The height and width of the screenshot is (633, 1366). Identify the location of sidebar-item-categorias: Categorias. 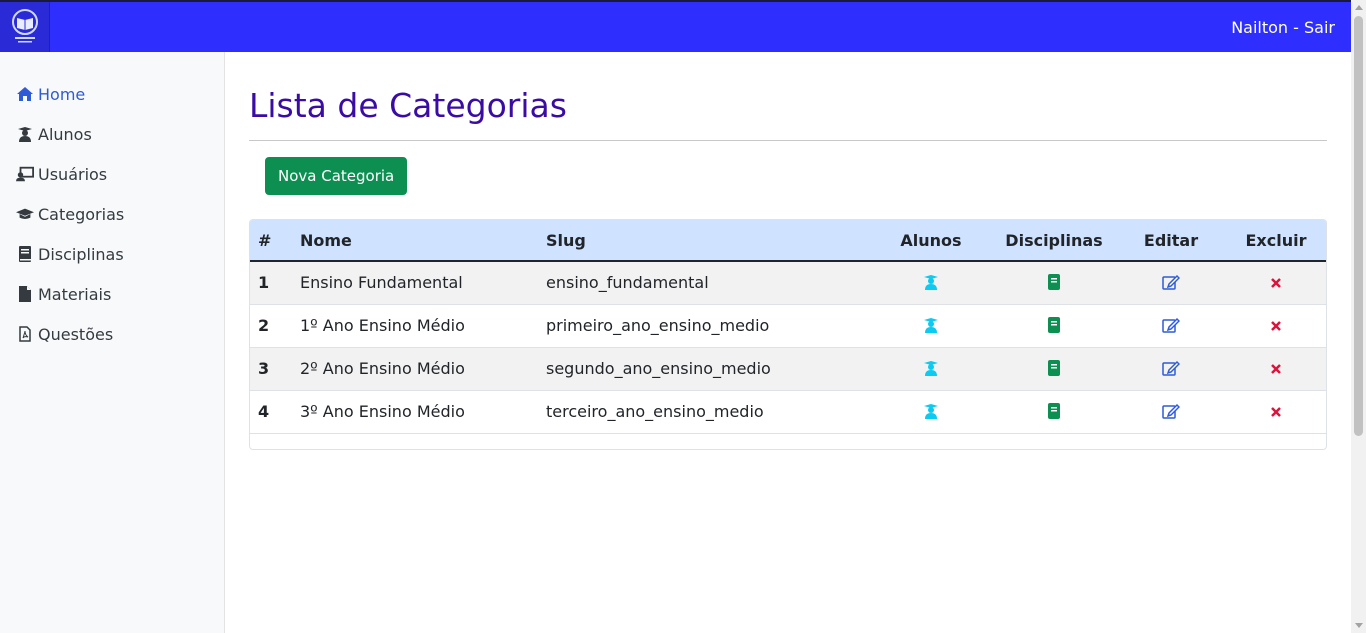
(112, 214).